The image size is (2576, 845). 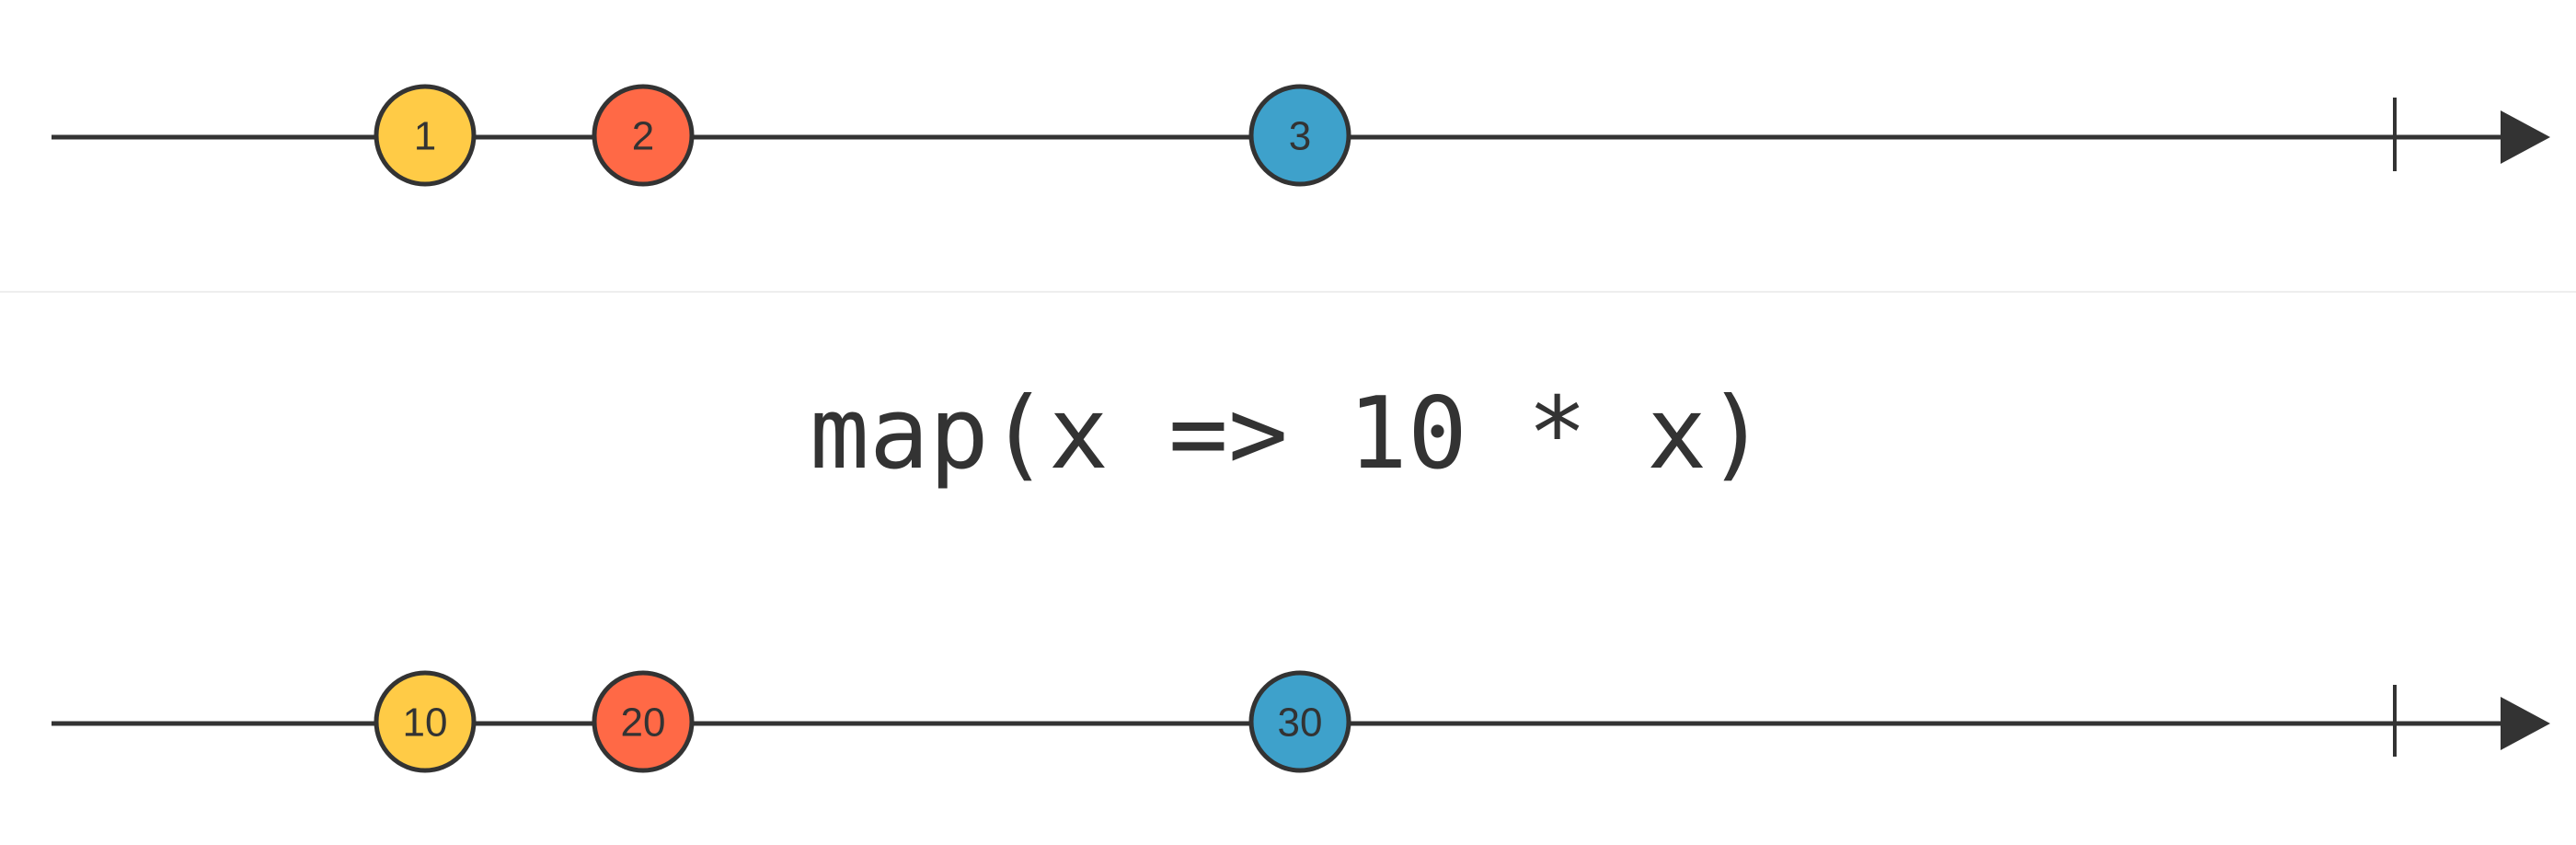 What do you see at coordinates (1288, 434) in the screenshot?
I see `operator-label: map(x => 10 * x)` at bounding box center [1288, 434].